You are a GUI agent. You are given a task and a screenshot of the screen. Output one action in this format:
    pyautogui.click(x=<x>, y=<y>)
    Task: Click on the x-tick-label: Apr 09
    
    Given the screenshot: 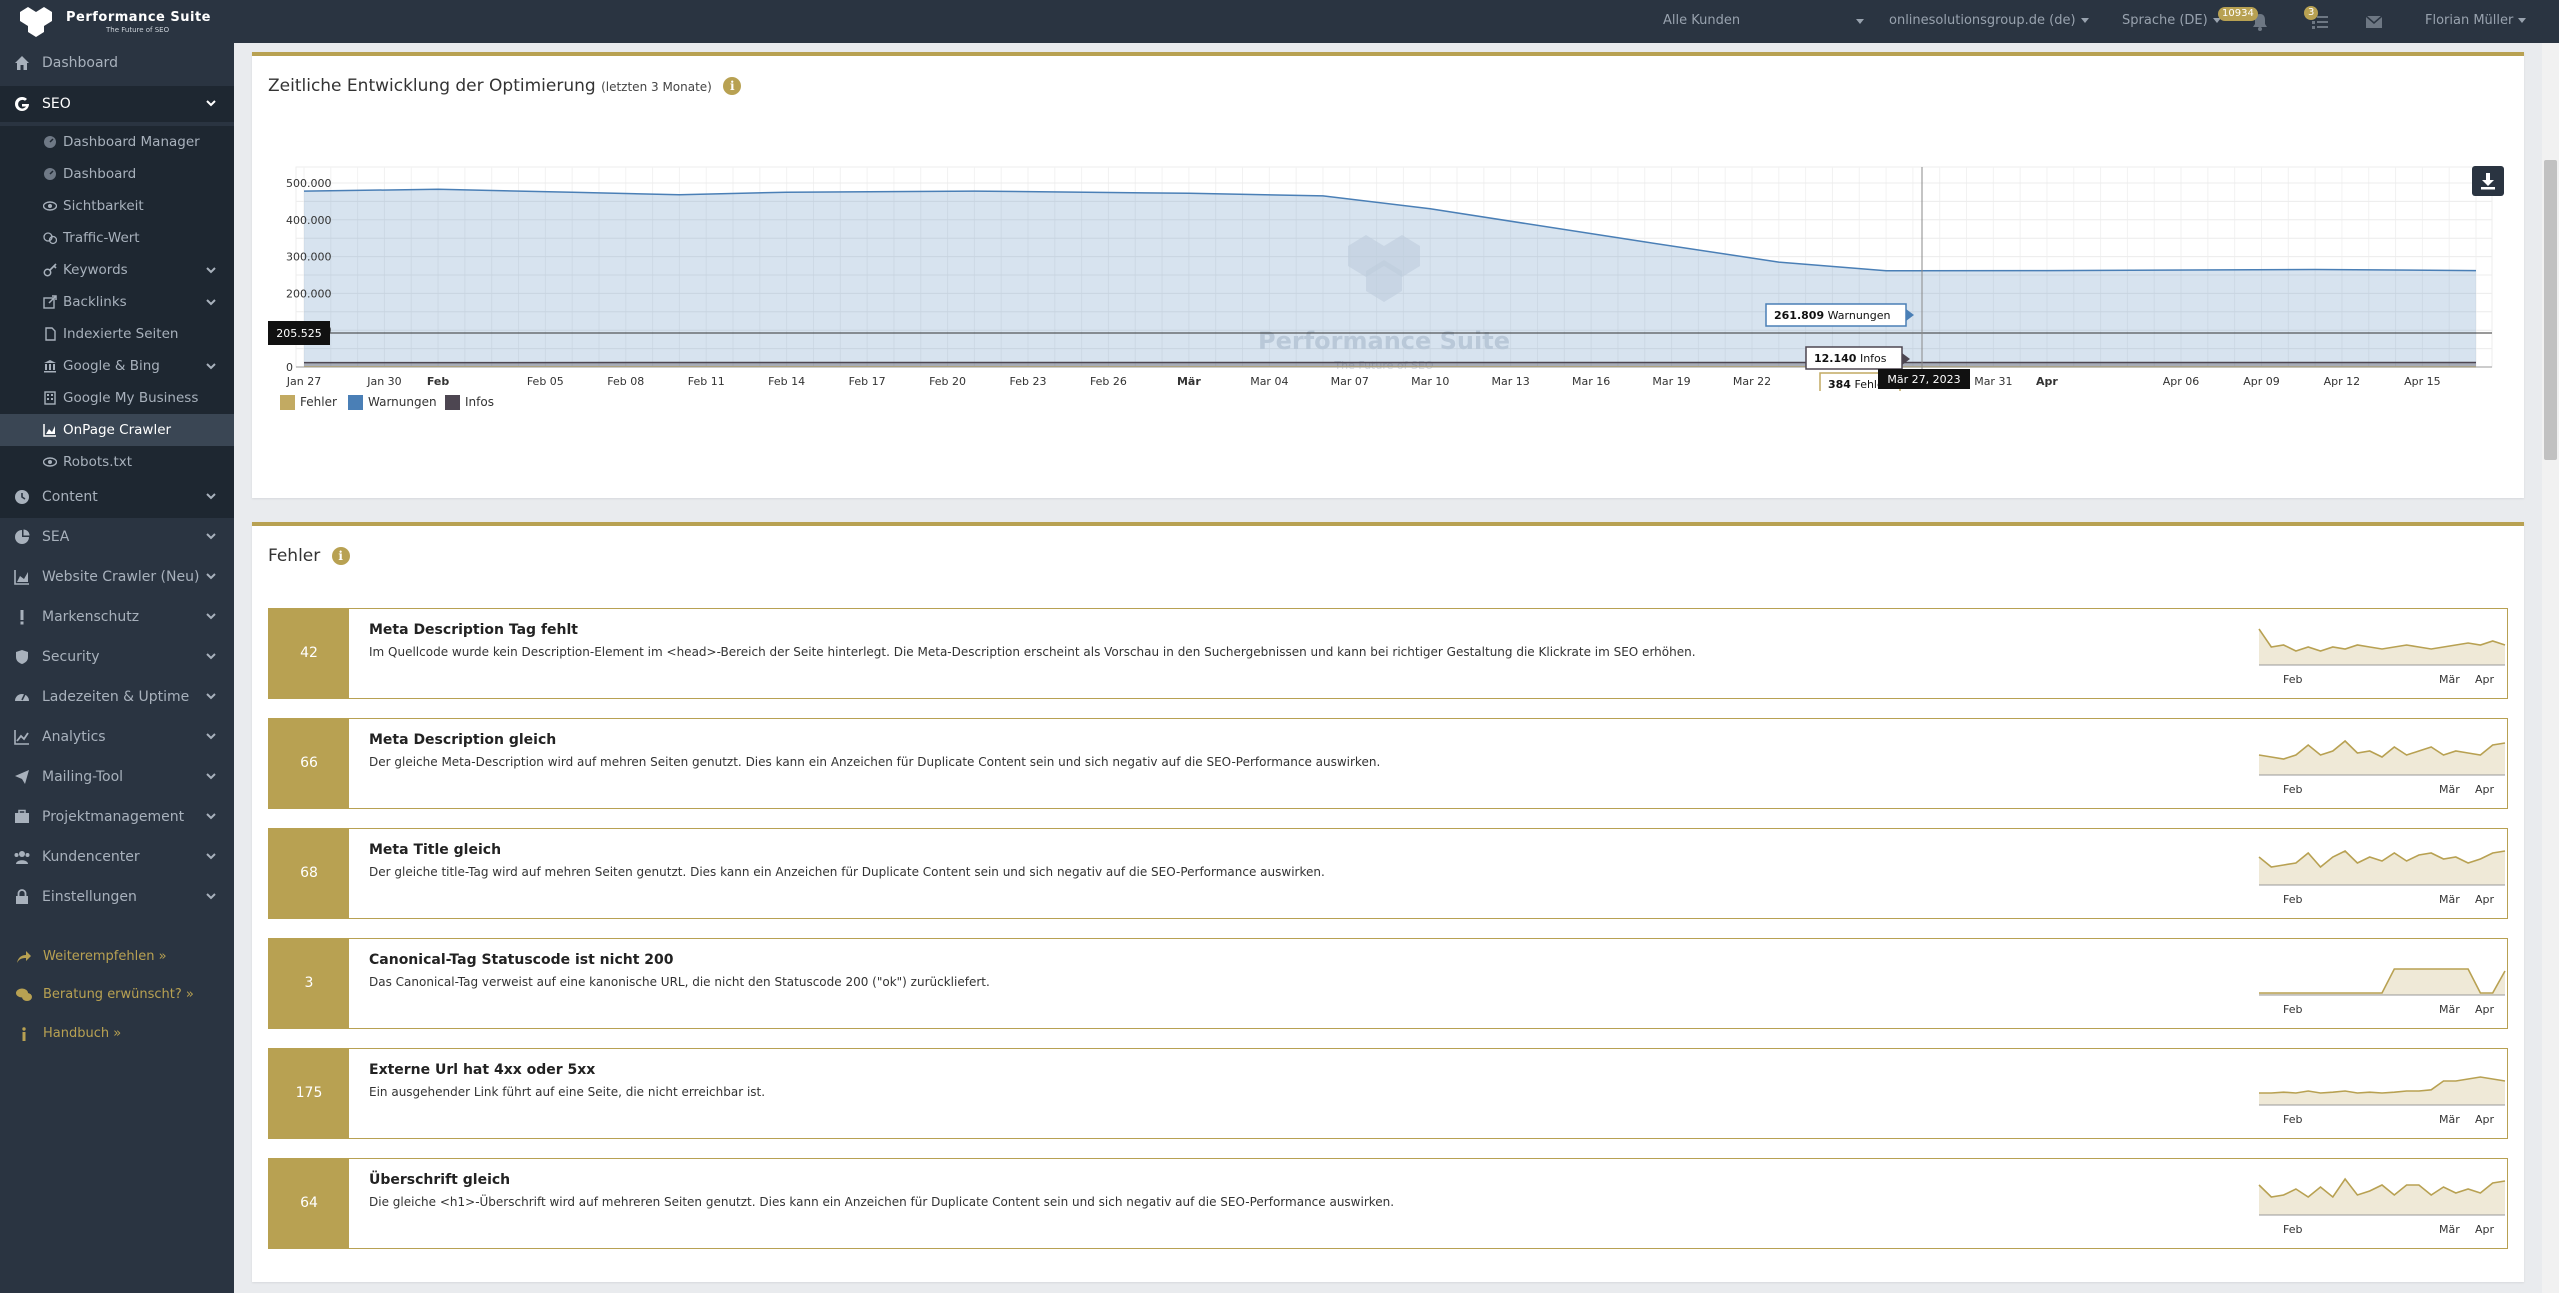 What is the action you would take?
    pyautogui.click(x=2261, y=381)
    